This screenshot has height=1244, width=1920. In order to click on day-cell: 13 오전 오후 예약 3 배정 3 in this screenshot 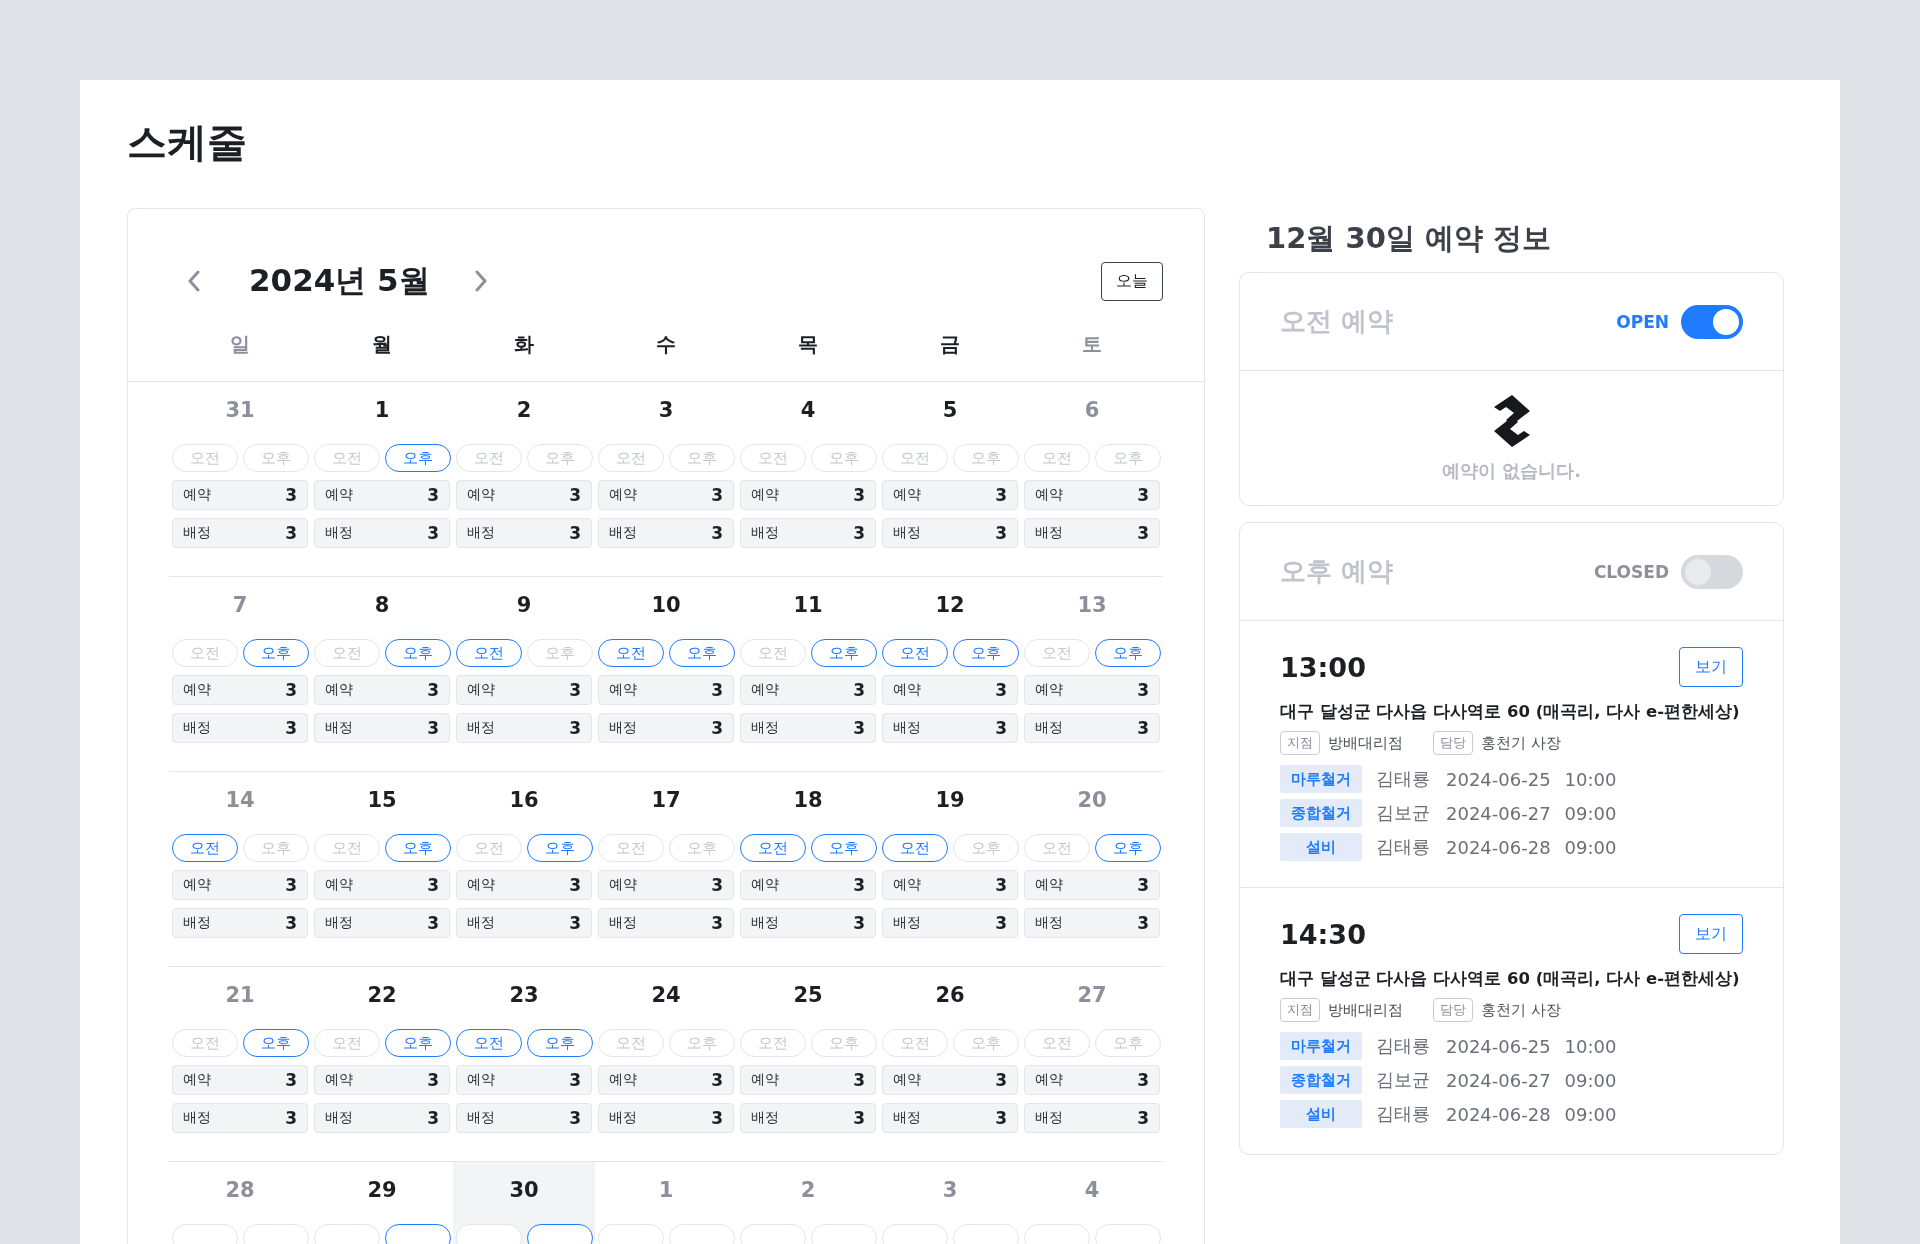, I will do `click(1092, 660)`.